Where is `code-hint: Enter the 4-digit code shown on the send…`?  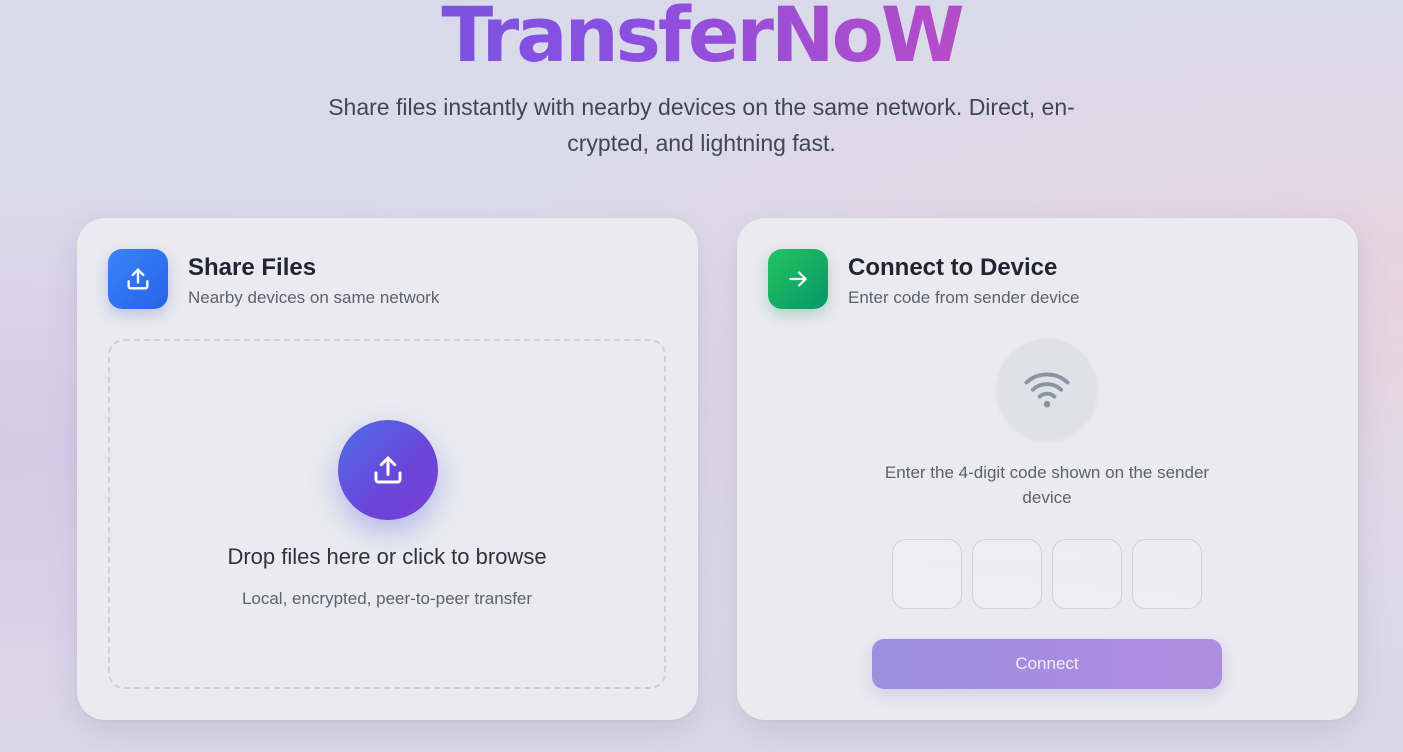 code-hint: Enter the 4-digit code shown on the send… is located at coordinates (1047, 485).